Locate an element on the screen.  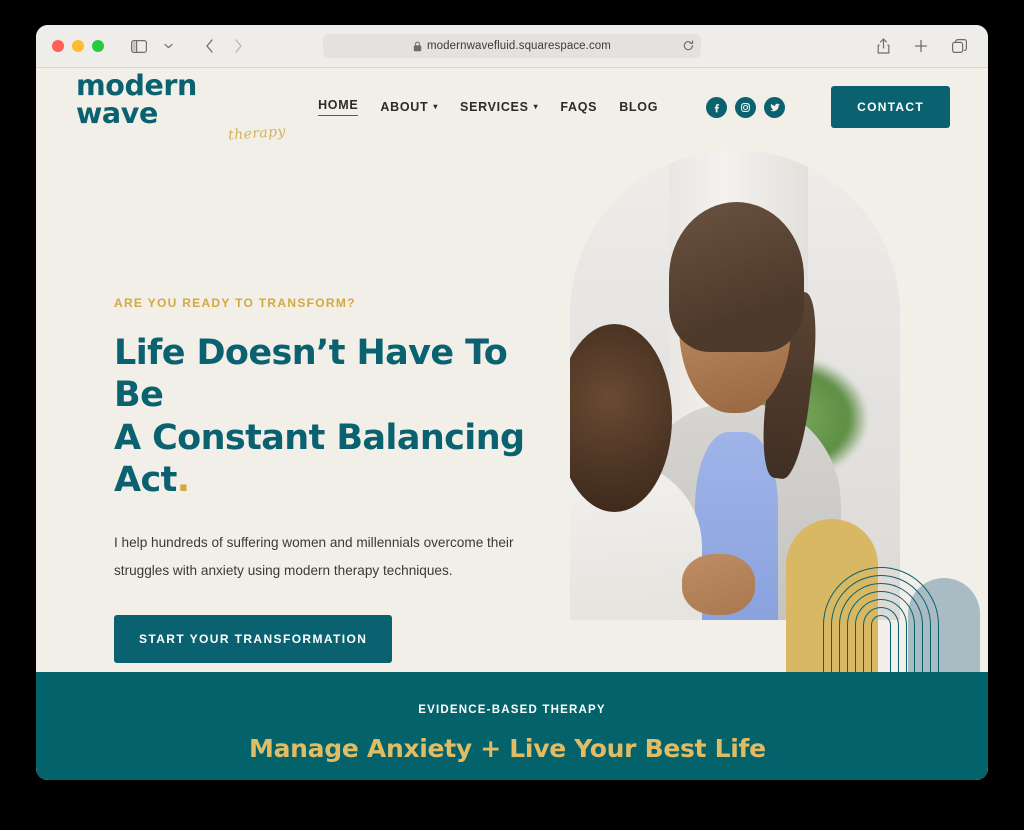
nav-item-about: ABOUT ▾ is located at coordinates (409, 107).